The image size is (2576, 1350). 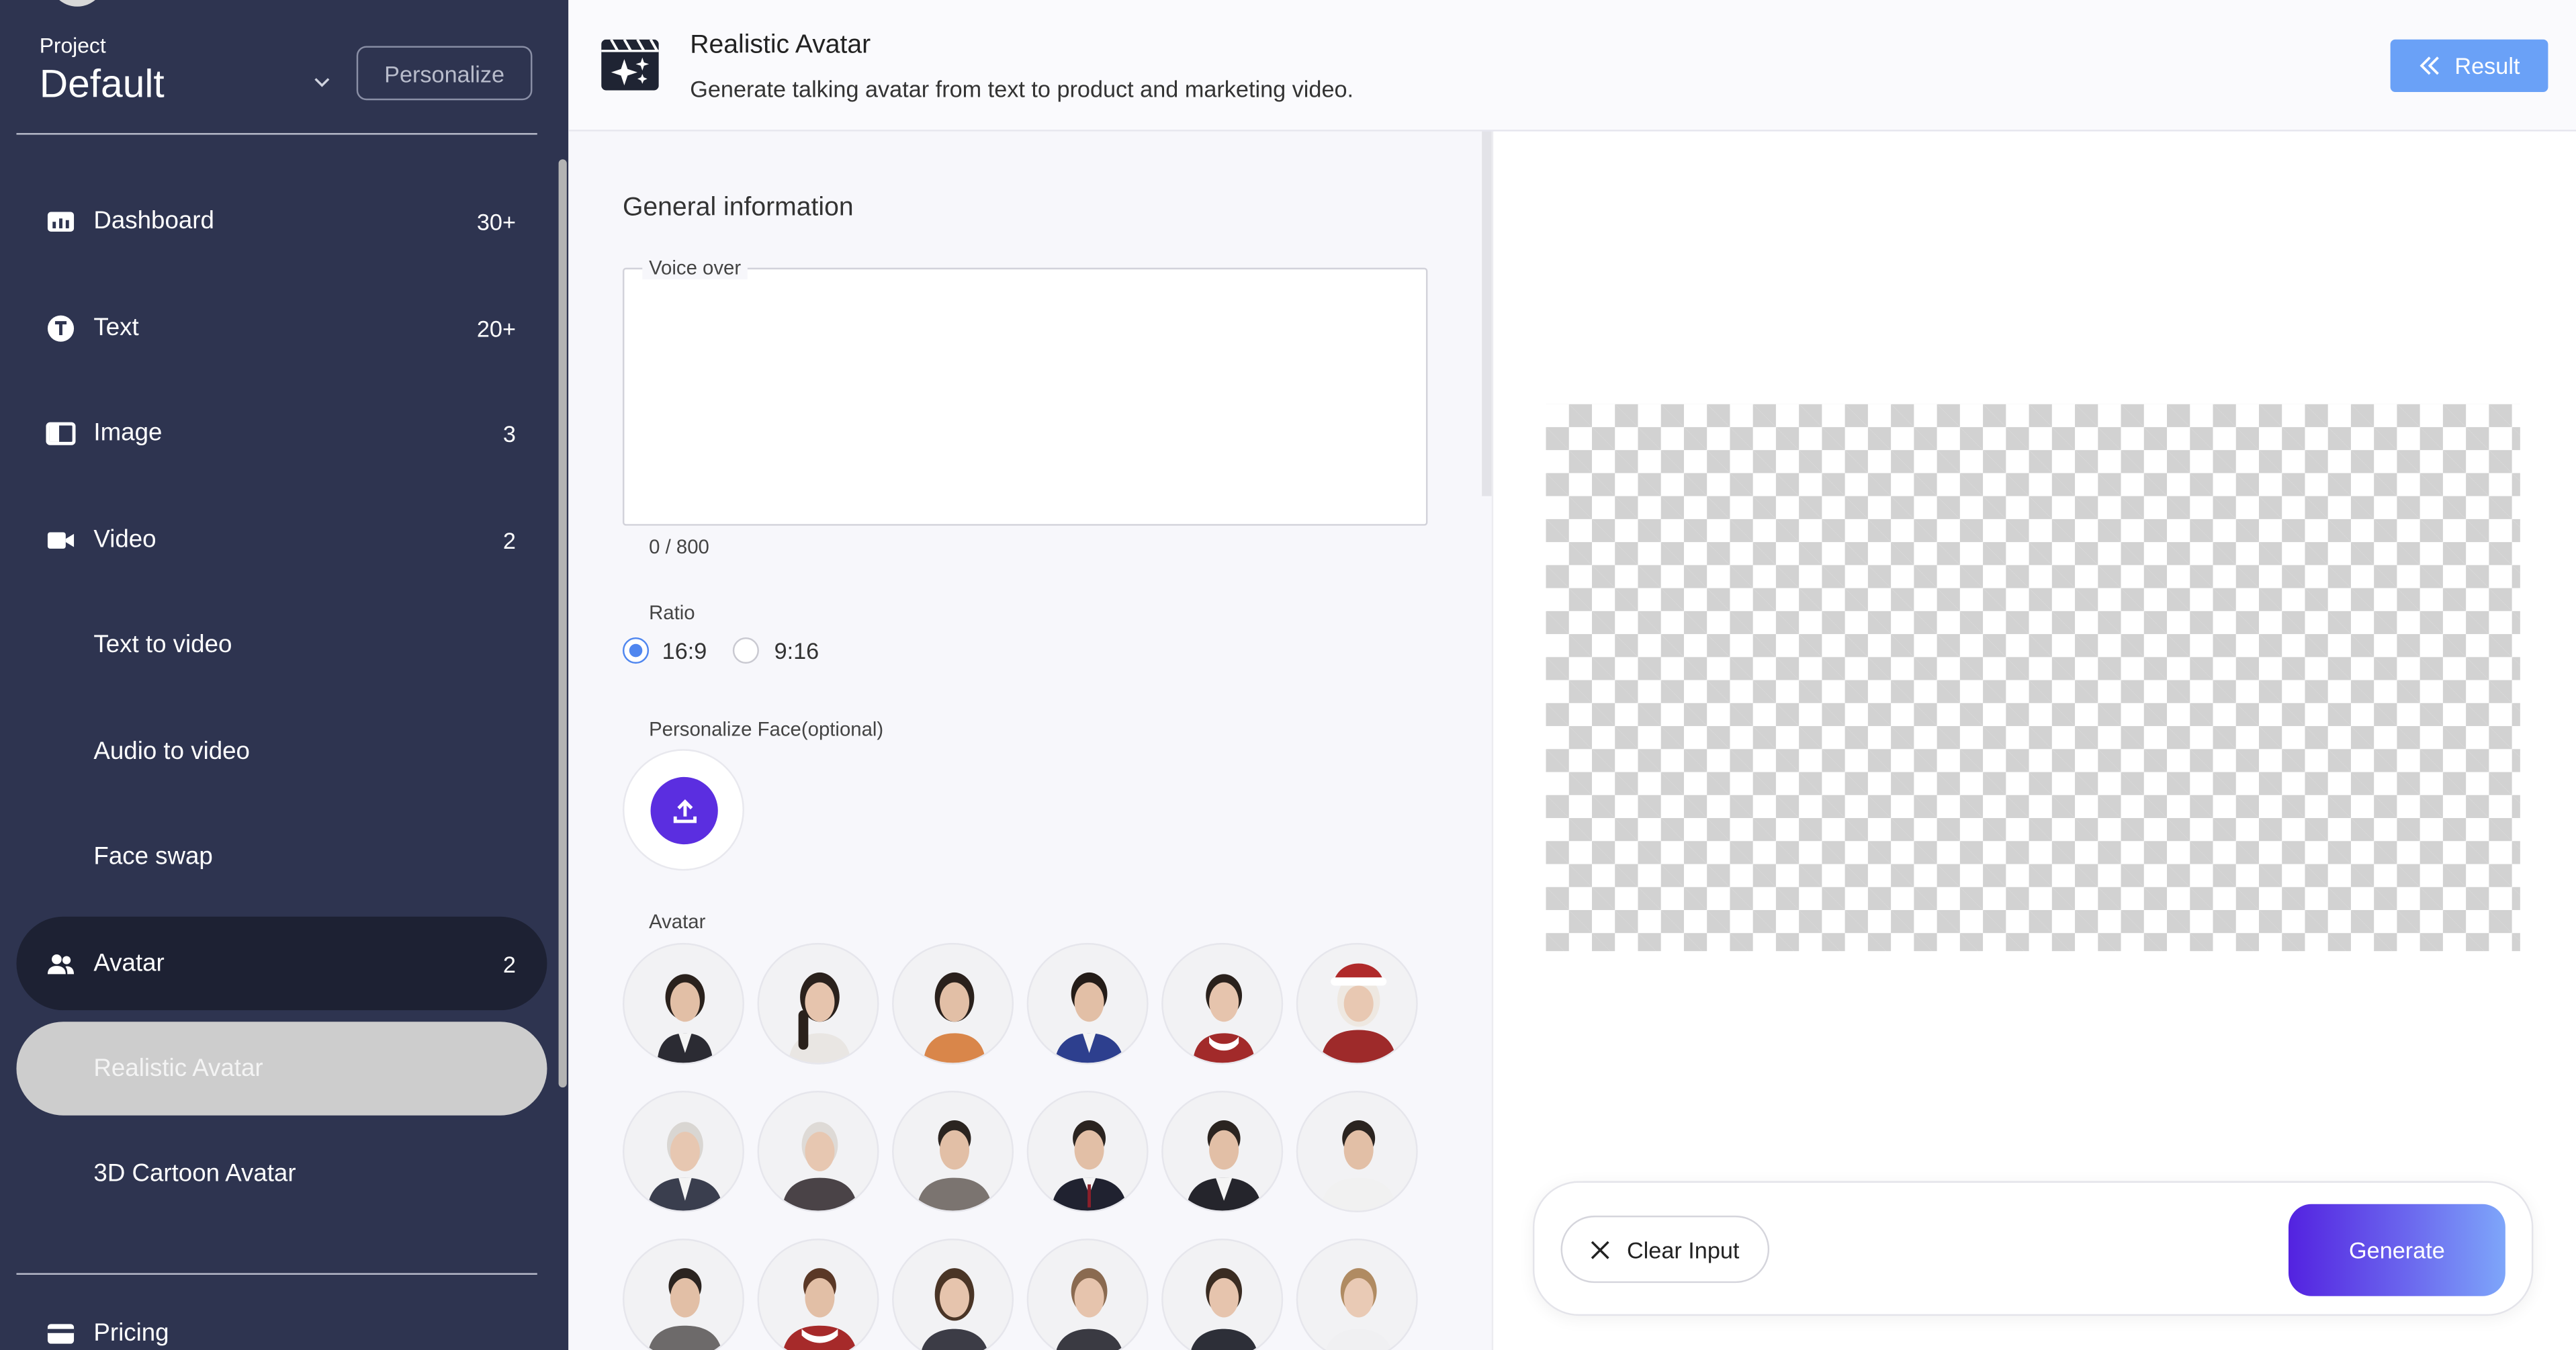 What do you see at coordinates (679, 547) in the screenshot?
I see `char-count: 0 / 800` at bounding box center [679, 547].